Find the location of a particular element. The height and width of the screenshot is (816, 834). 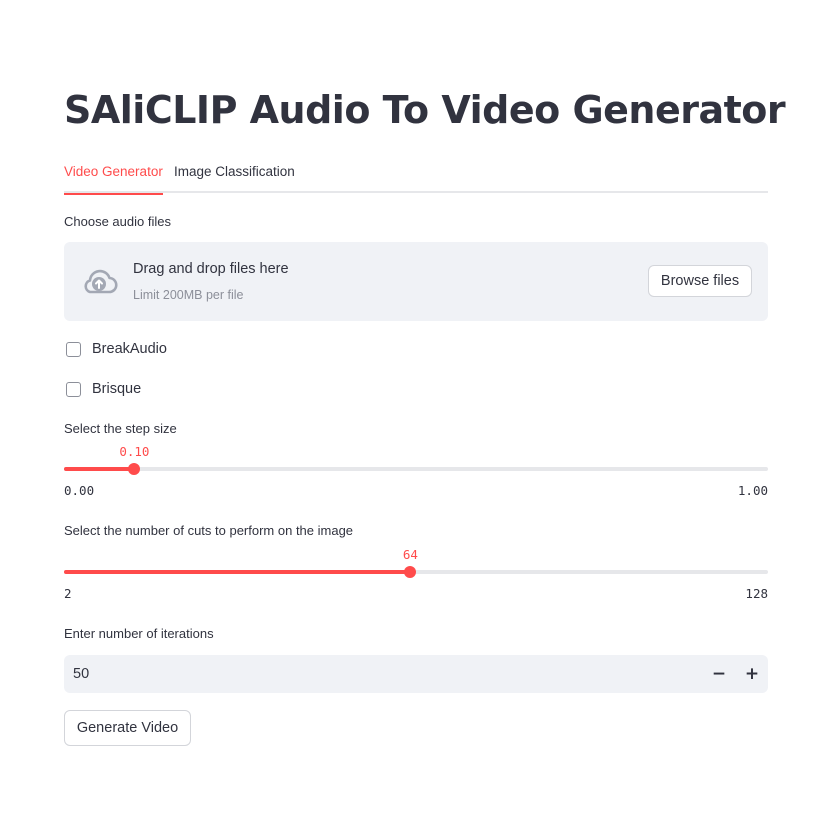

dropzone-title: Drag and drop files here is located at coordinates (211, 269).